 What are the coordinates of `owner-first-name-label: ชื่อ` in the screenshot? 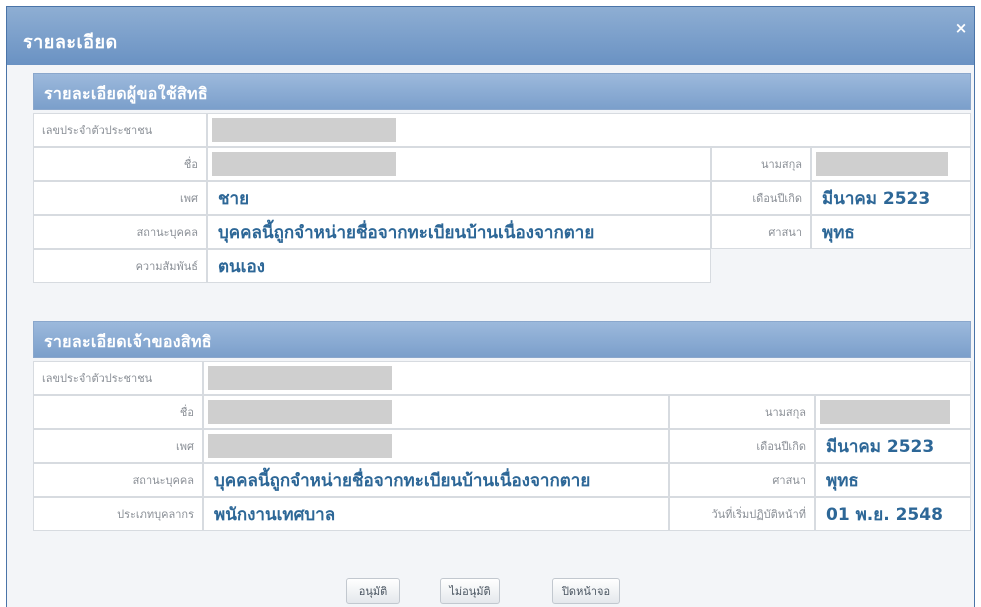 It's located at (118, 412).